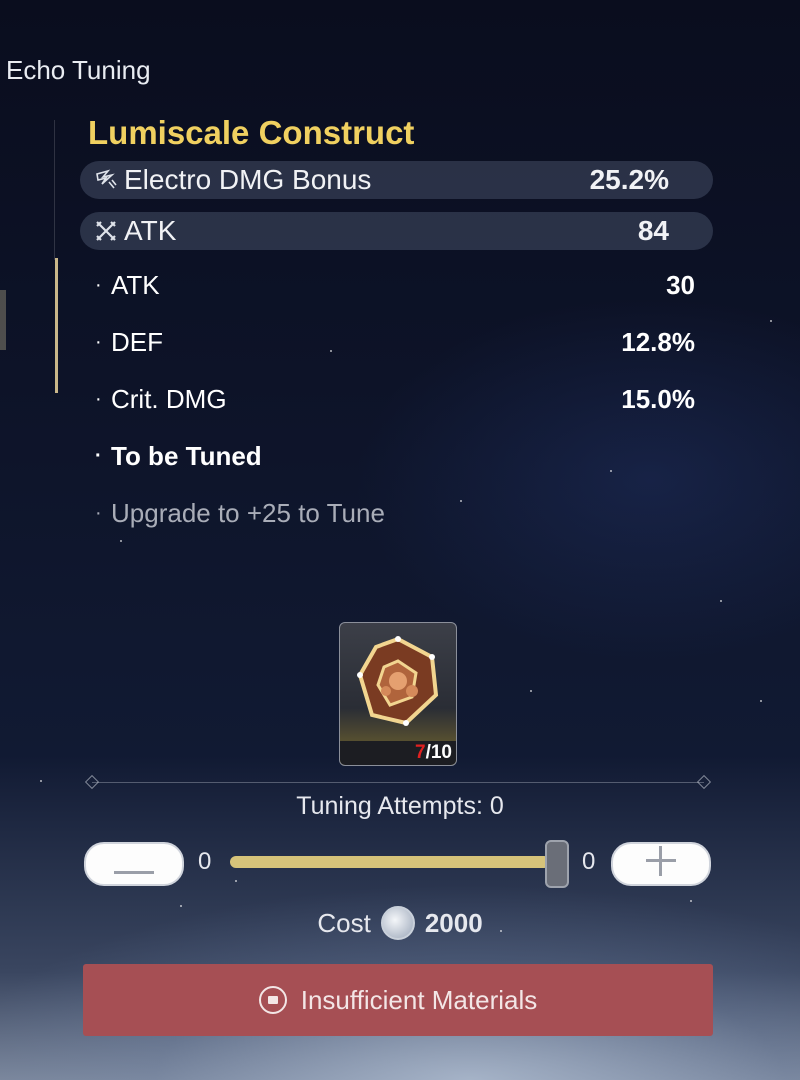  What do you see at coordinates (186, 455) in the screenshot?
I see `to-be-tuned-label: To be Tuned` at bounding box center [186, 455].